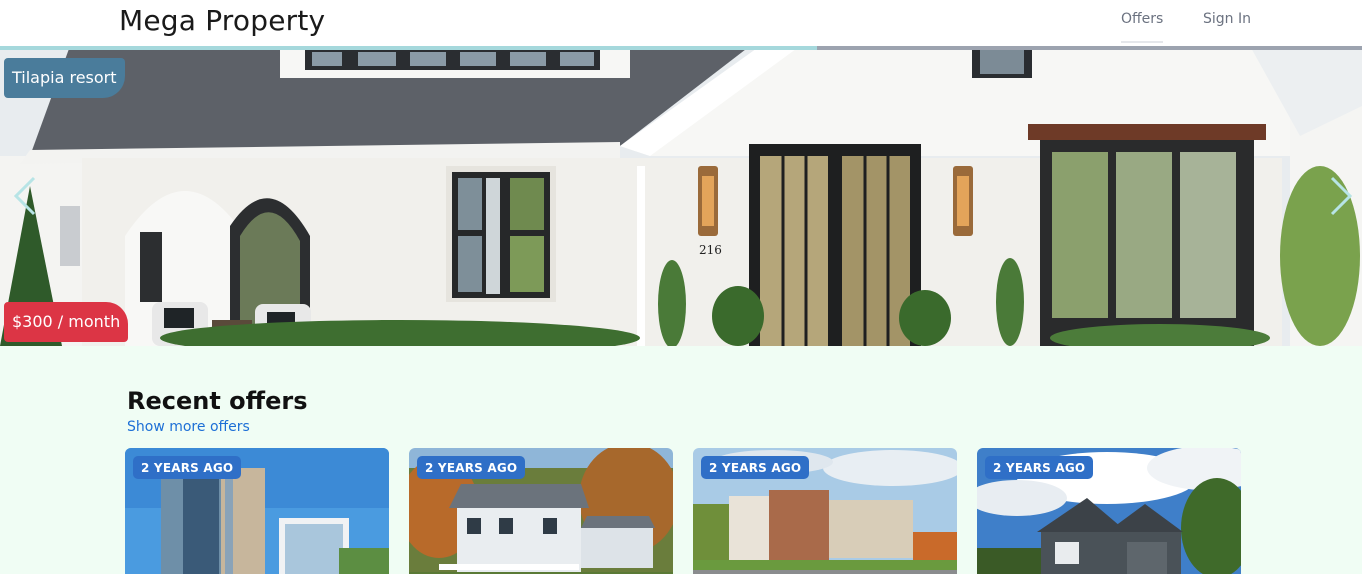 The height and width of the screenshot is (574, 1362). Describe the element at coordinates (64, 78) in the screenshot. I see `property-name-badge: Tilapia resort` at that location.